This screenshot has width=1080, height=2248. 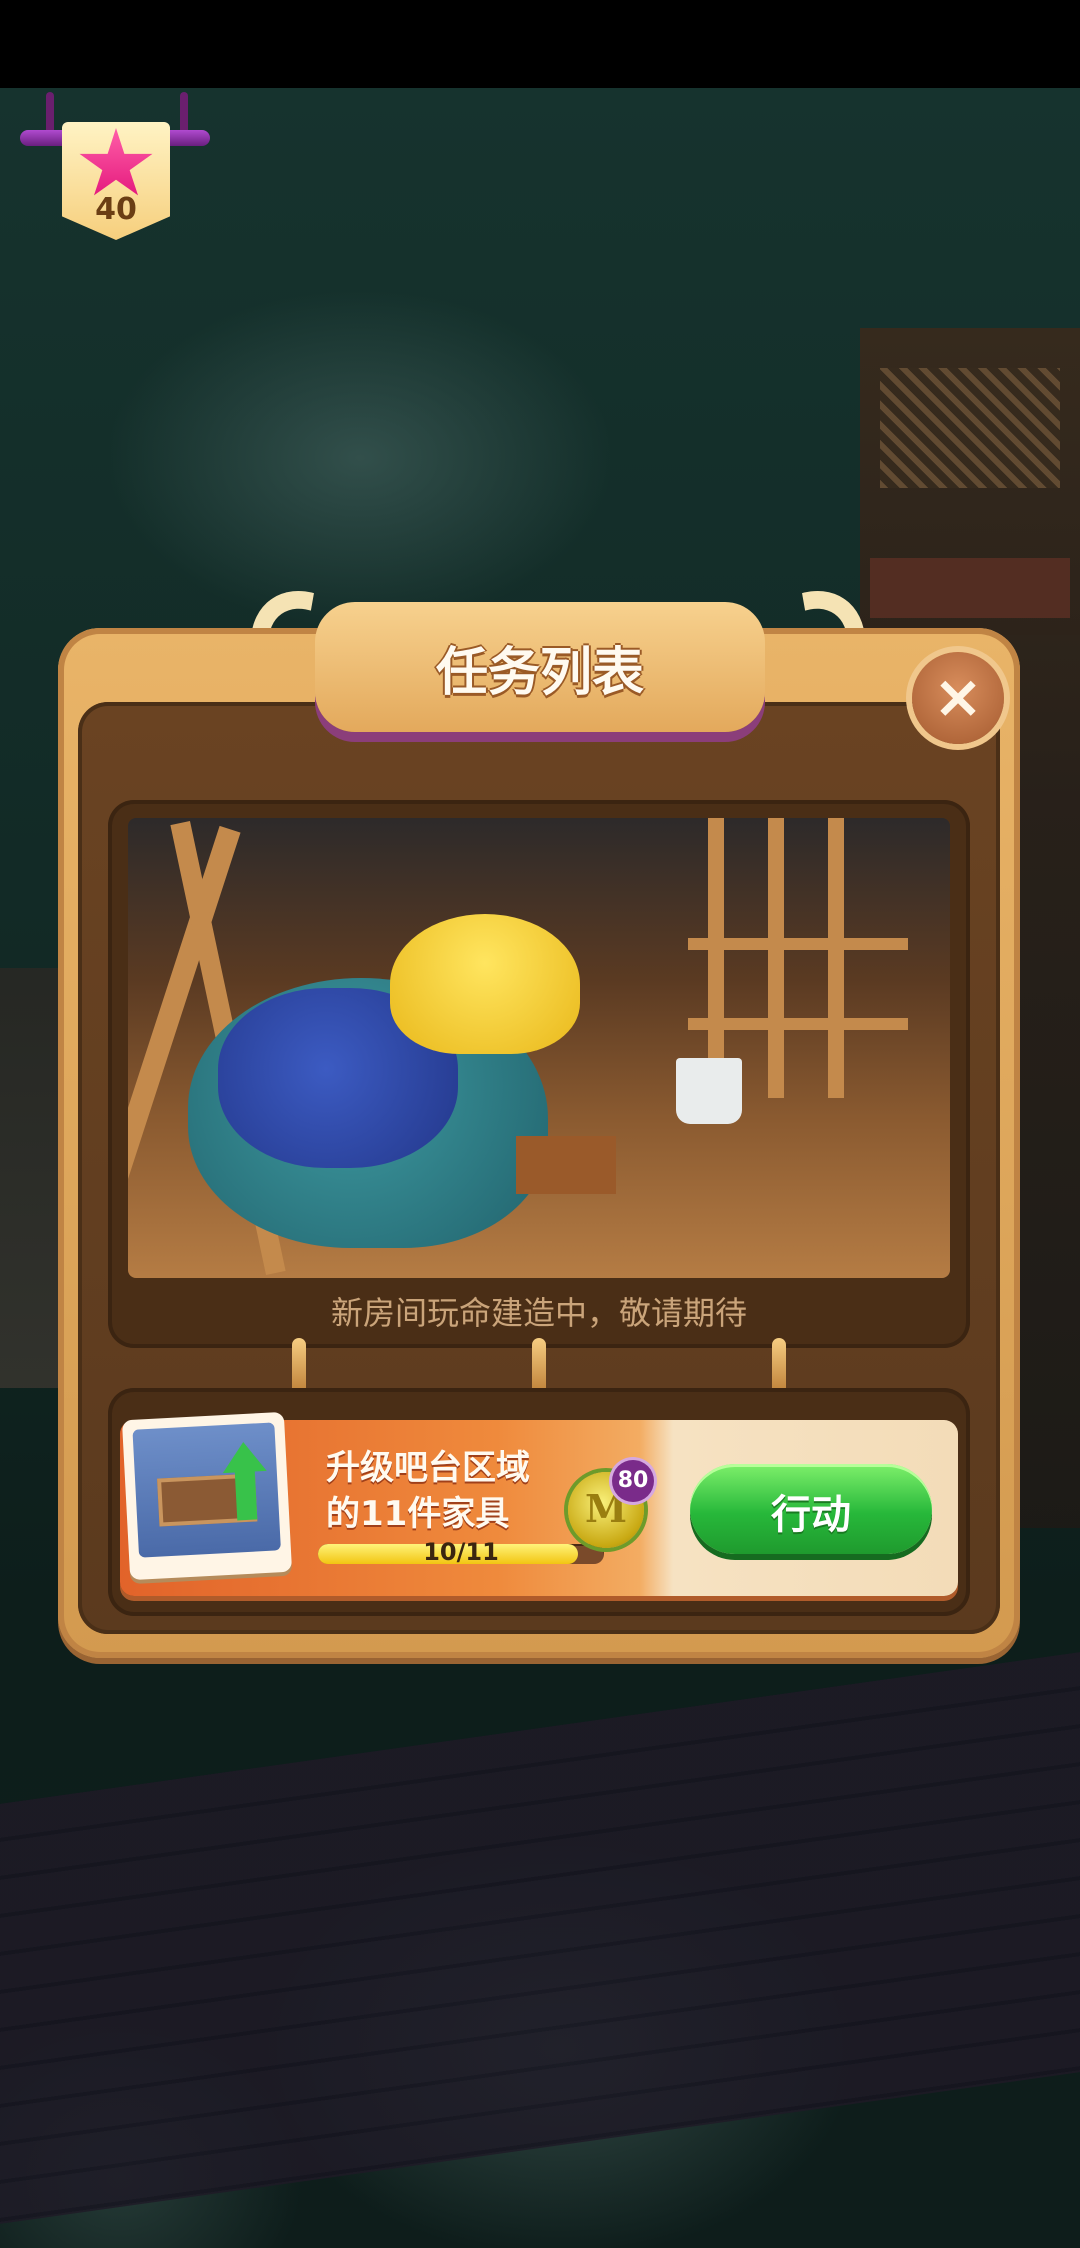 I want to click on upgrade-arrow-shaft, so click(x=246, y=1495).